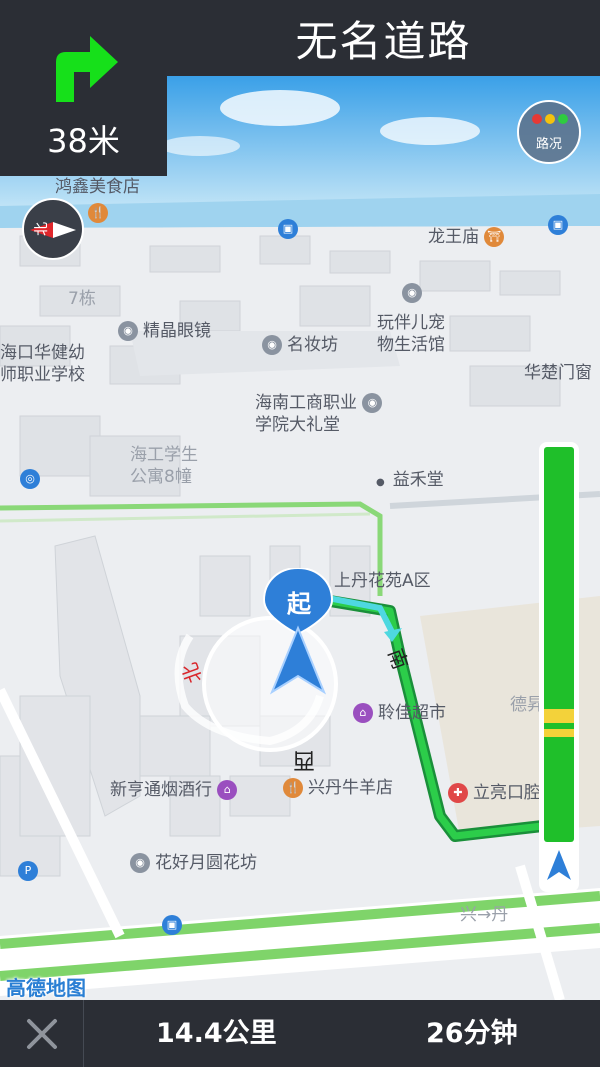 The height and width of the screenshot is (1067, 600). I want to click on poi-label: 鸿鑫美食店, so click(97, 187).